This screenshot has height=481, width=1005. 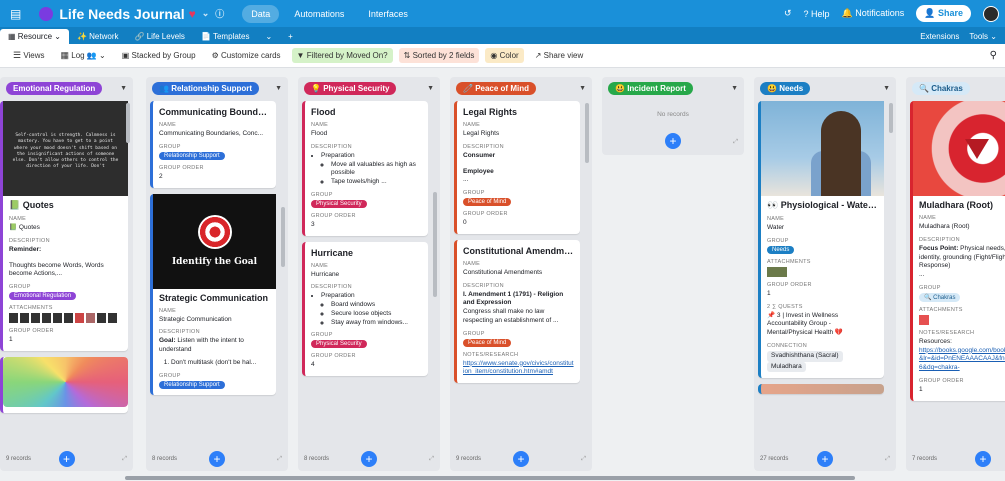 I want to click on stack-header: 🧷 Peace of Mind, so click(x=496, y=88).